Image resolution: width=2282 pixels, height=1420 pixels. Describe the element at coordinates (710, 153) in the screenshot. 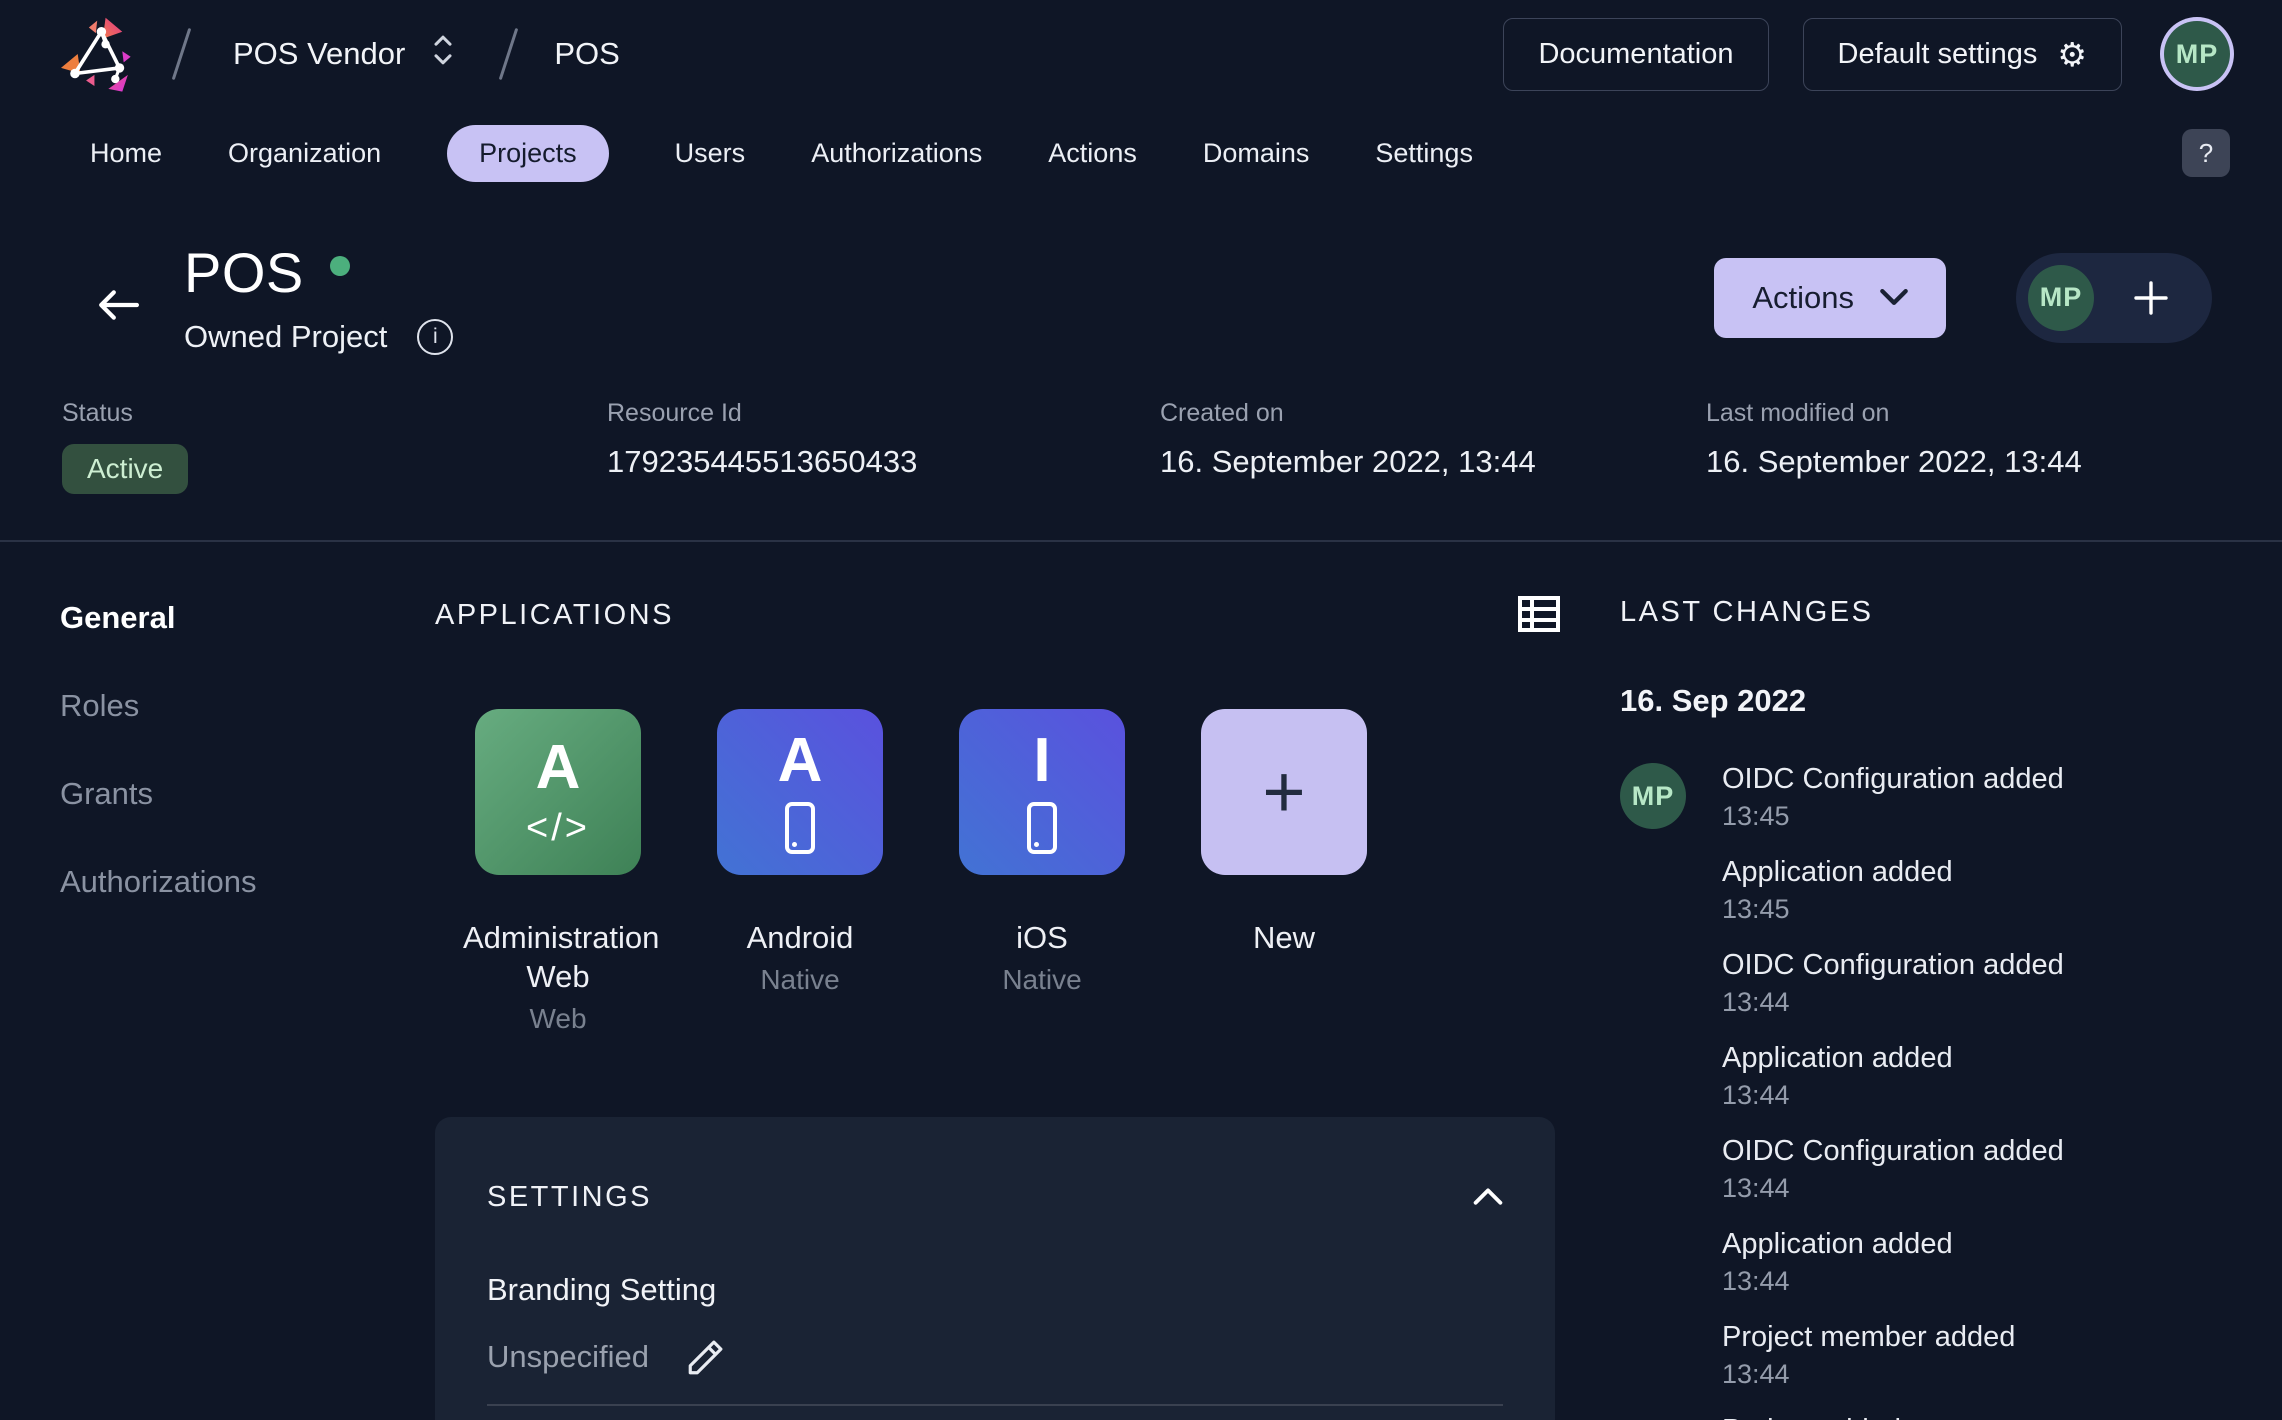

I see `nav-item-users: Users` at that location.